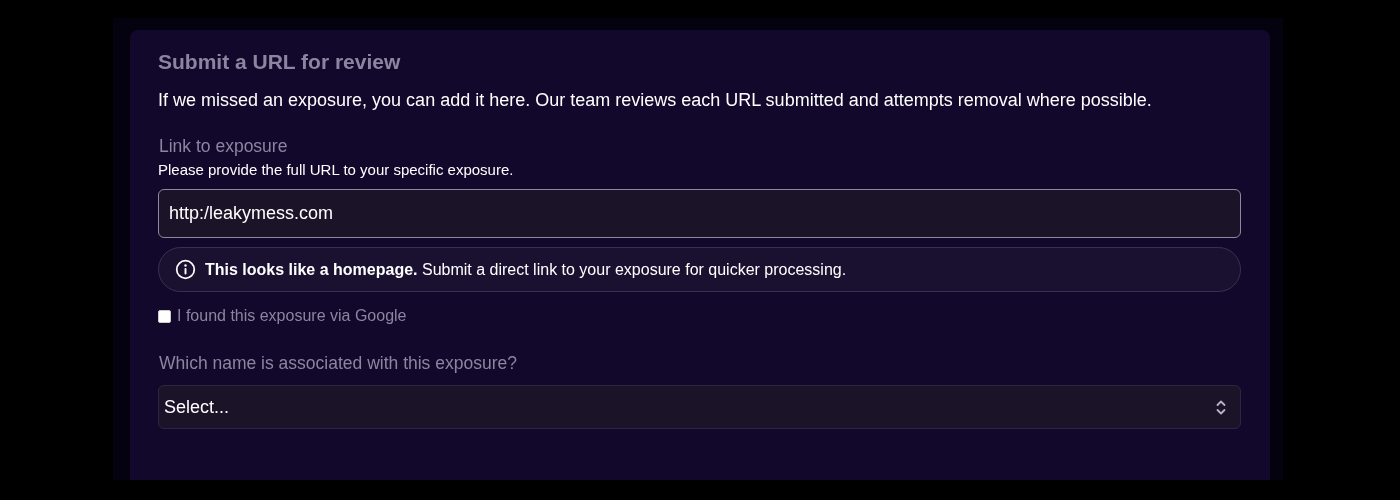  I want to click on form-title: Submit a URL for review, so click(280, 62).